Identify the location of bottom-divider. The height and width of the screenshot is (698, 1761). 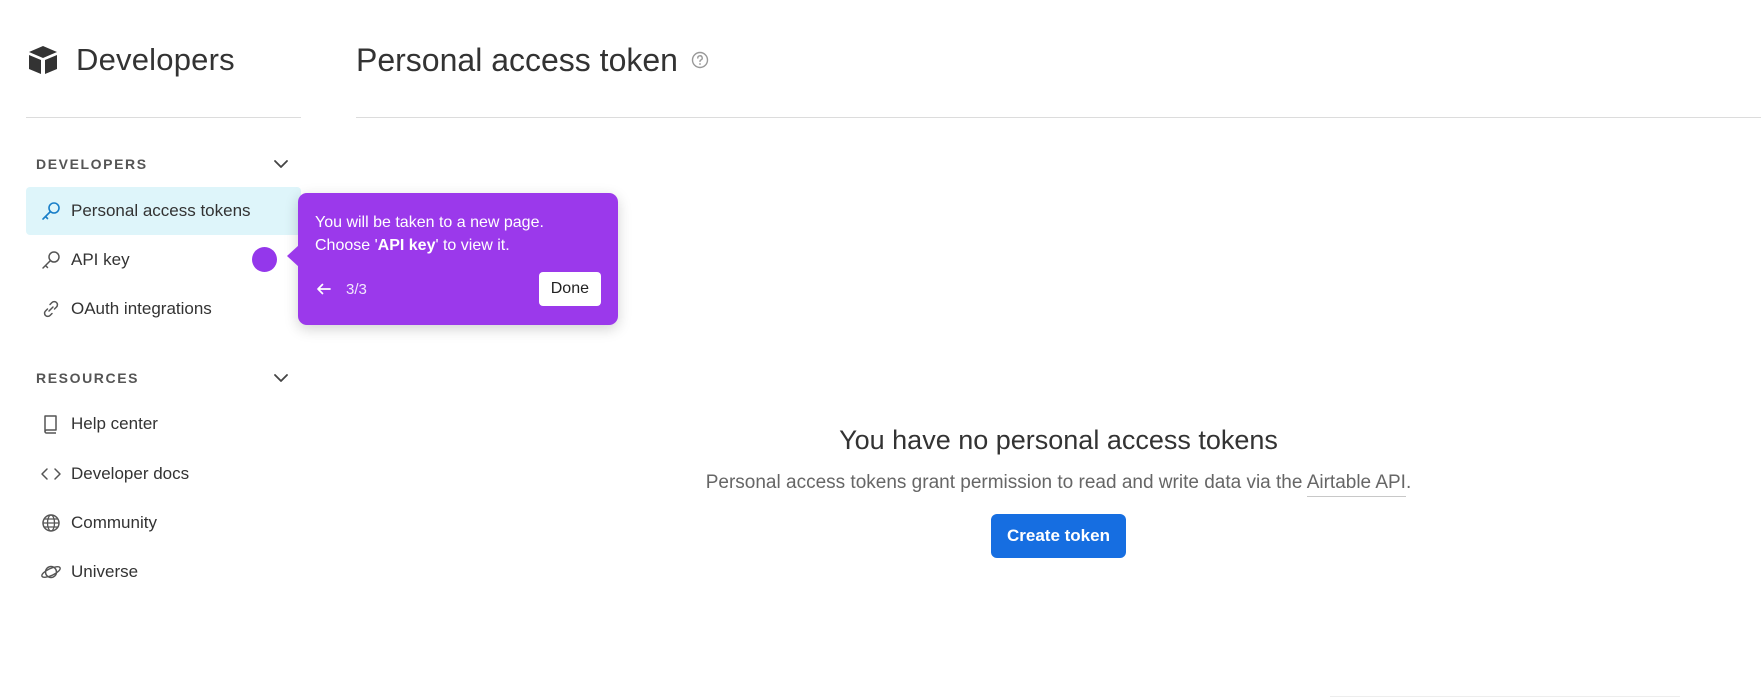
(1505, 696).